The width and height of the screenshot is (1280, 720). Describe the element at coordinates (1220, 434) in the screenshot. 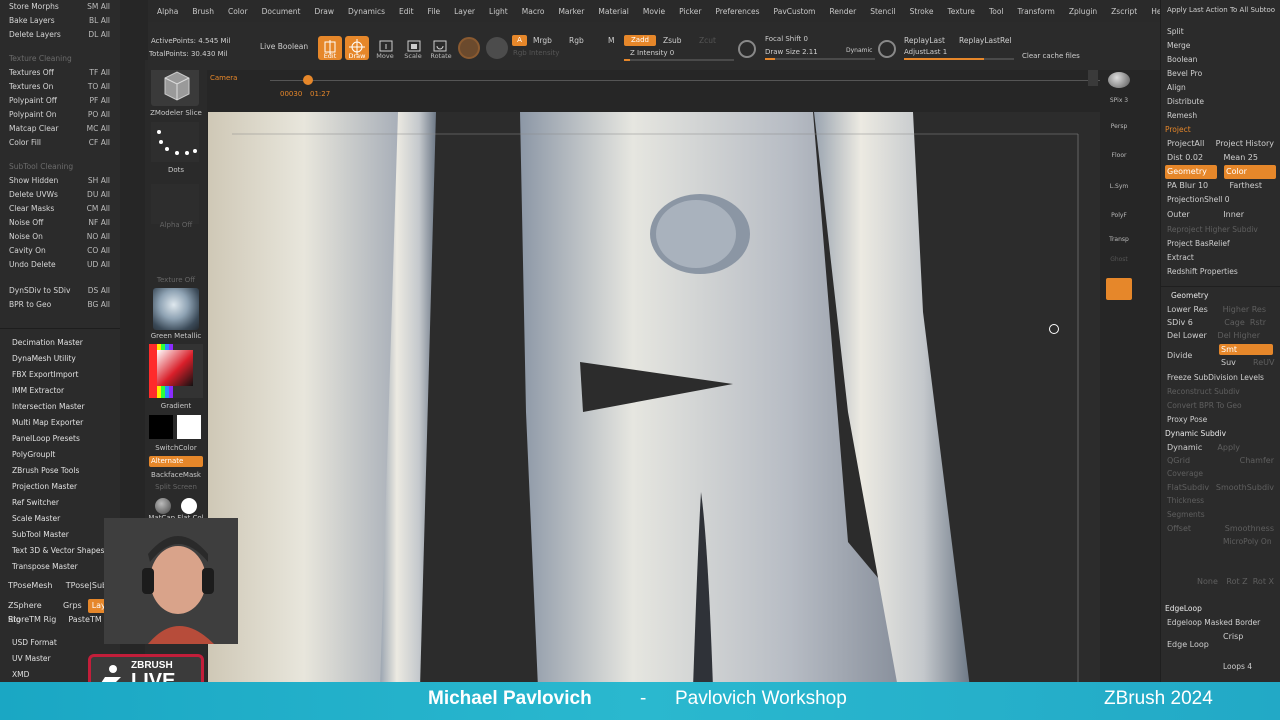

I see `dynamic-subdiv-heading: Dynamic Subdiv` at that location.